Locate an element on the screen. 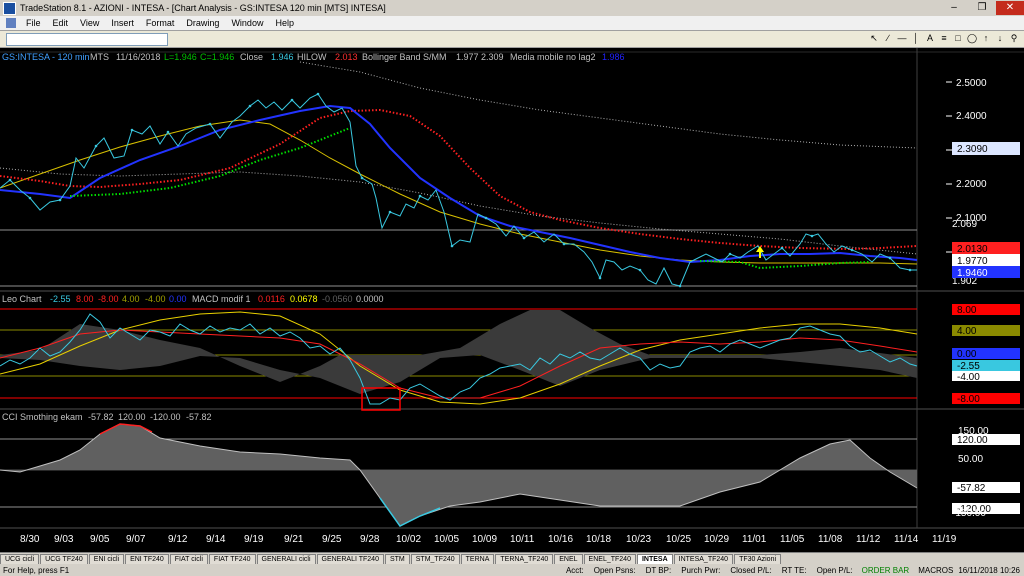 This screenshot has height=576, width=1024. mid-band-price-text: 1.9770 is located at coordinates (972, 261).